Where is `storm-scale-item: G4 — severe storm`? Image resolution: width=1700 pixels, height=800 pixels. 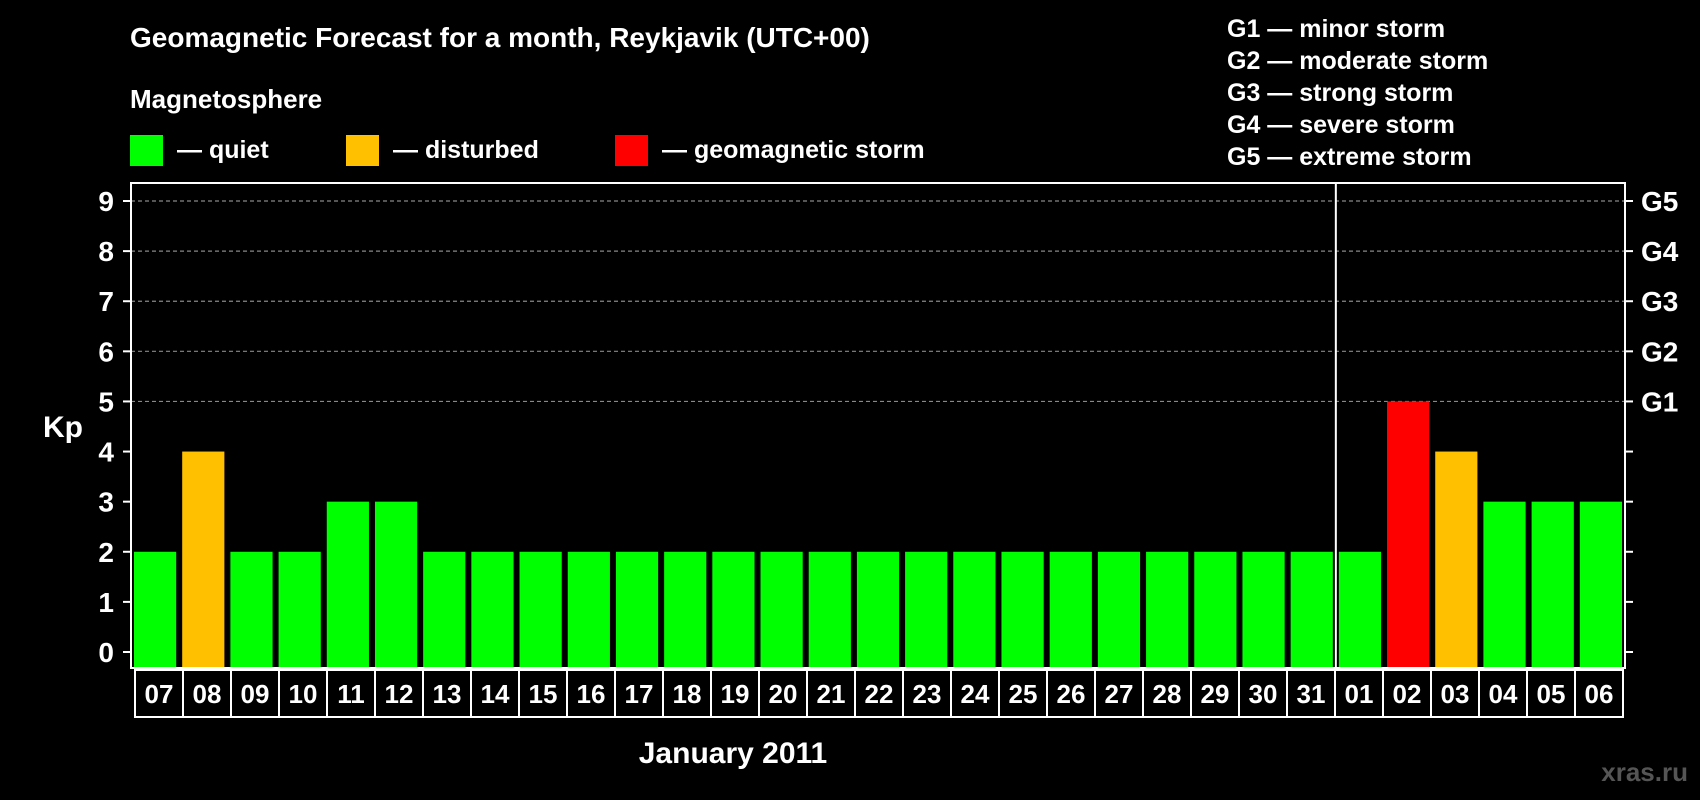 storm-scale-item: G4 — severe storm is located at coordinates (1341, 125).